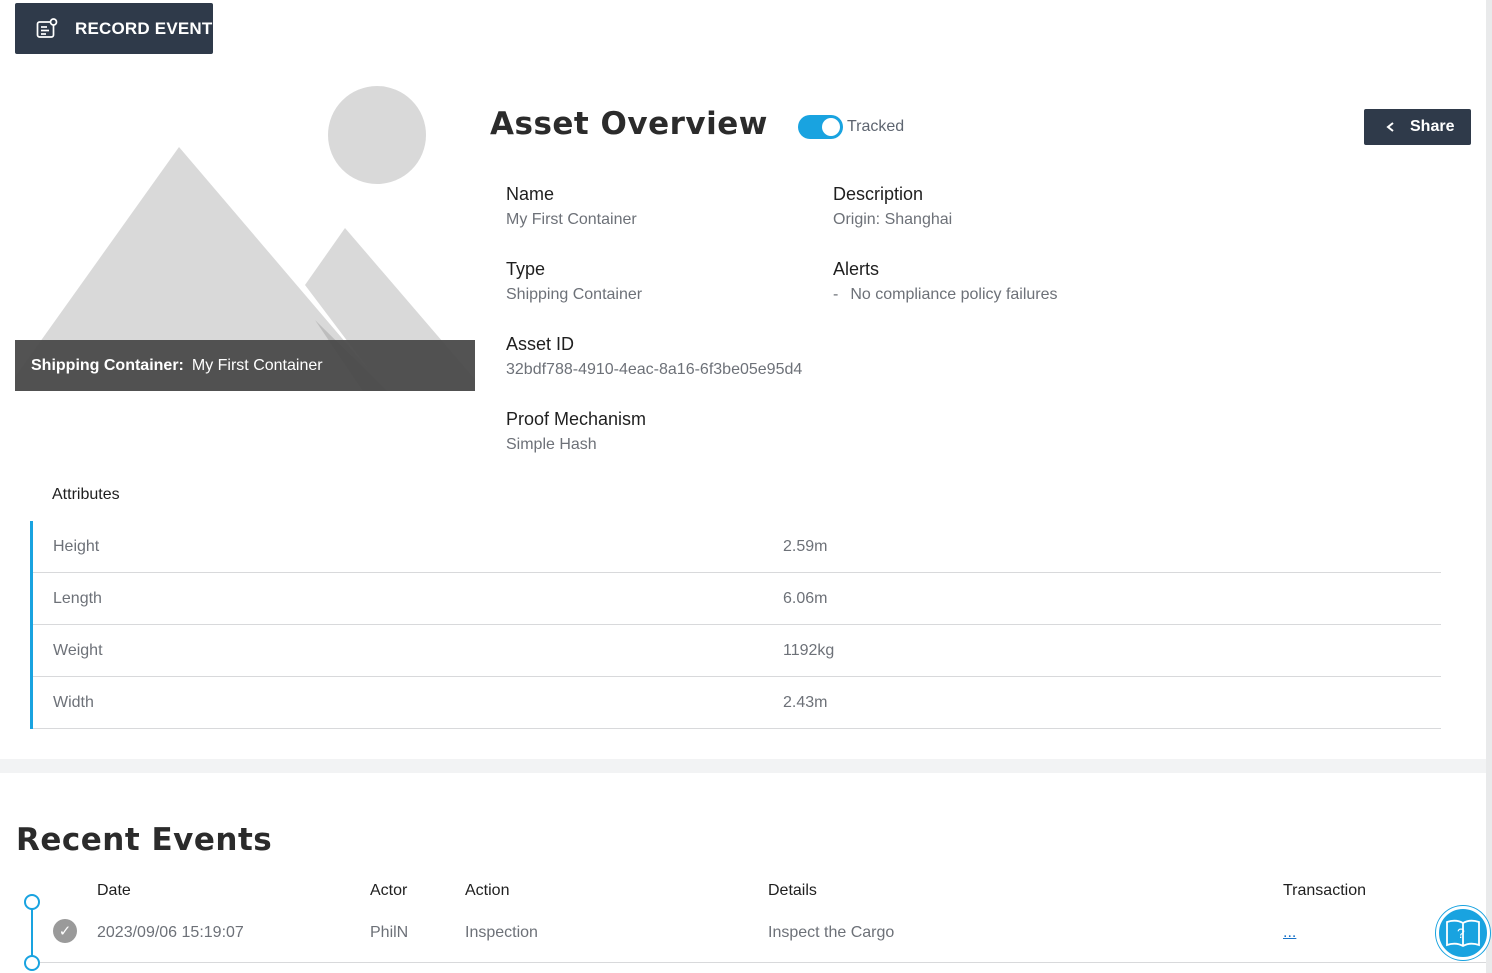 Image resolution: width=1492 pixels, height=973 pixels. What do you see at coordinates (878, 194) in the screenshot?
I see `field-description-label: Description` at bounding box center [878, 194].